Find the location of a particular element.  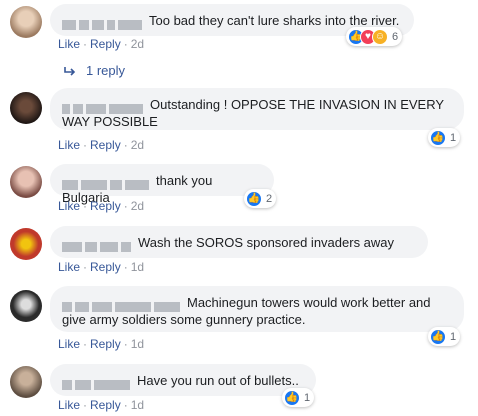

reaction-summary: 👍 2 is located at coordinates (260, 198).